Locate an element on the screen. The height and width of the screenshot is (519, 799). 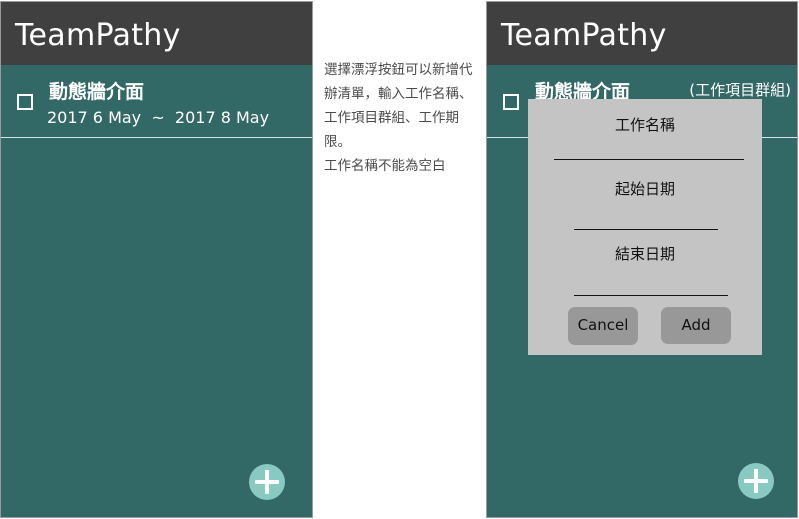
end-date-label: 結束日期 is located at coordinates (644, 254).